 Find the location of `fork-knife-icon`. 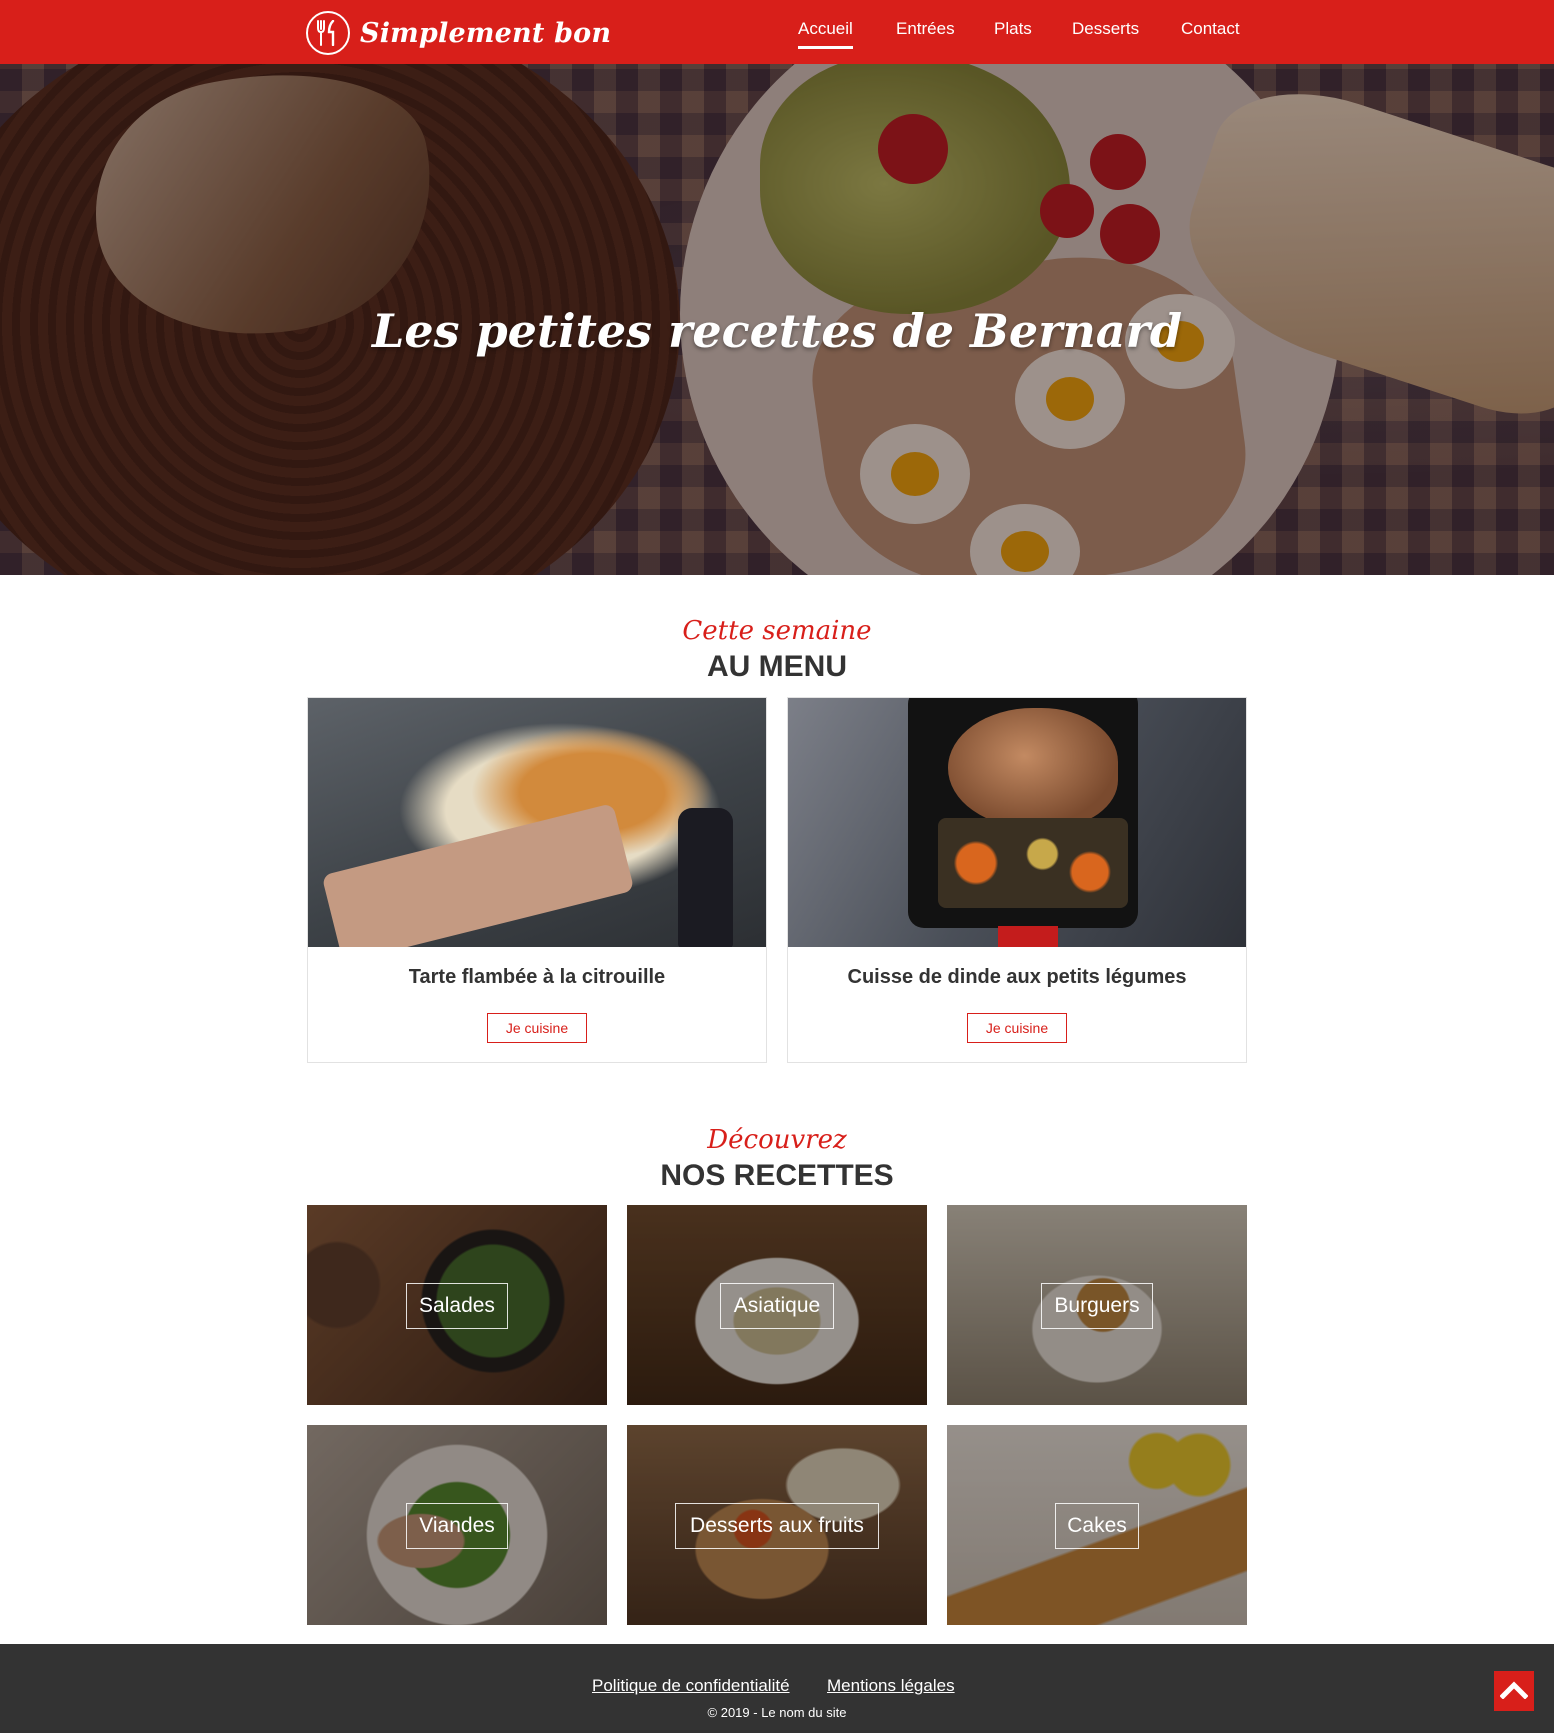

fork-knife-icon is located at coordinates (328, 33).